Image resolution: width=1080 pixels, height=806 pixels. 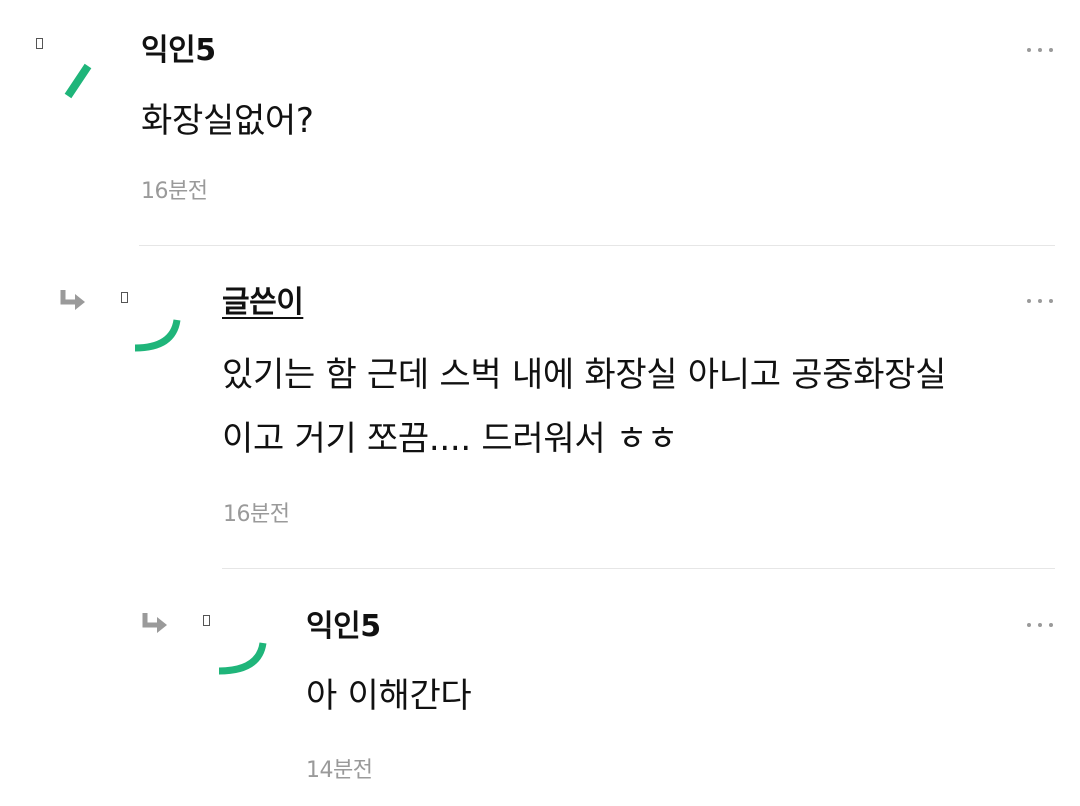 I want to click on comment-time: 14분전, so click(x=339, y=770).